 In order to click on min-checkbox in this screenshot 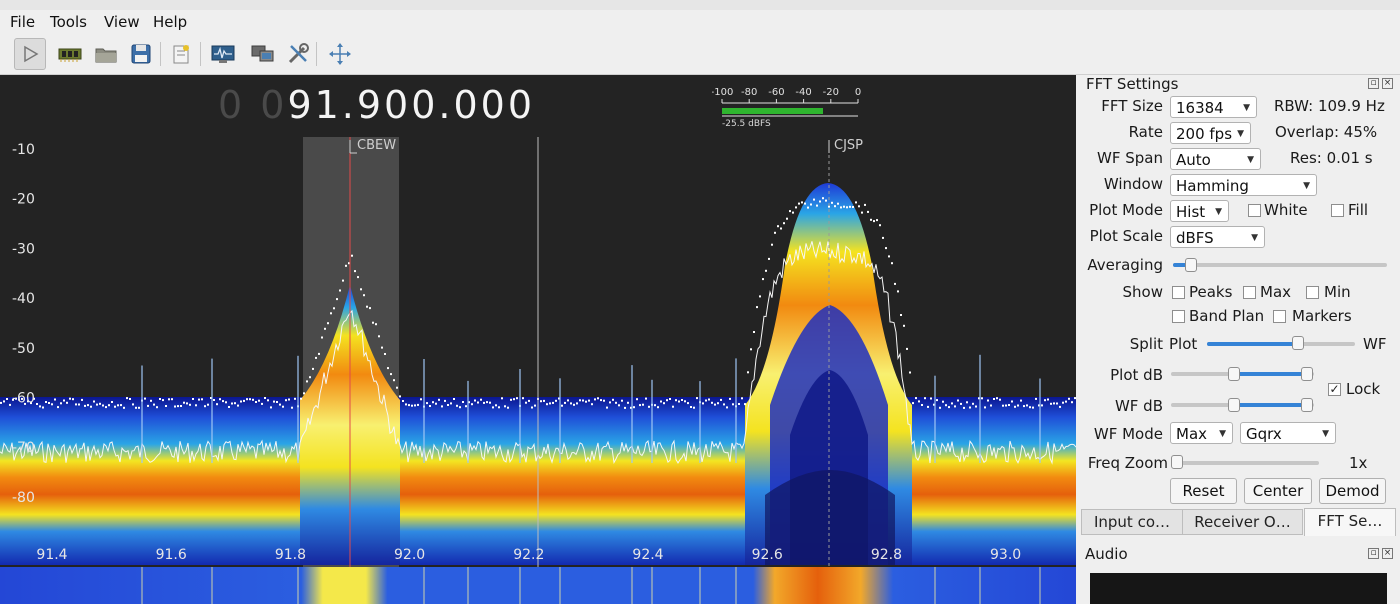, I will do `click(1312, 292)`.